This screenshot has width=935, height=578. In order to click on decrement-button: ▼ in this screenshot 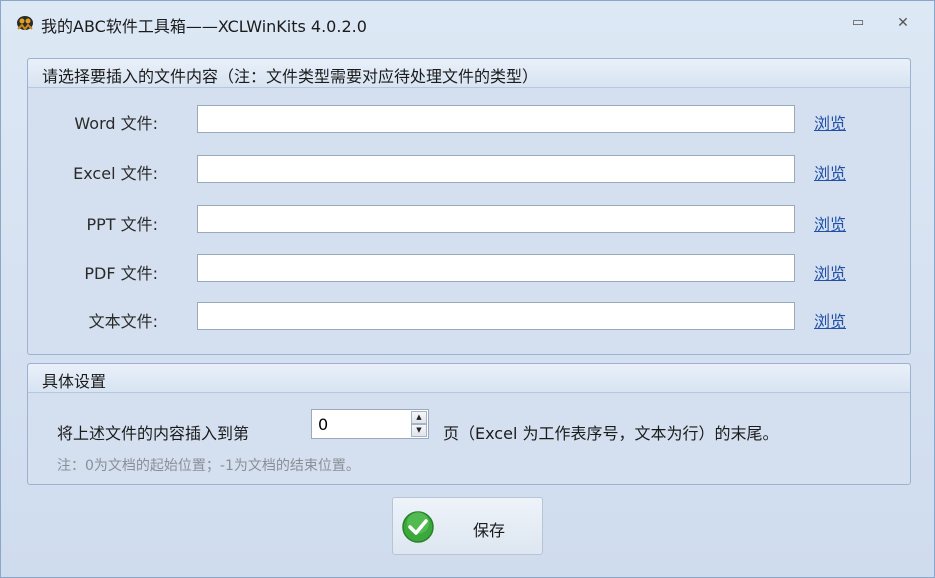, I will do `click(419, 430)`.